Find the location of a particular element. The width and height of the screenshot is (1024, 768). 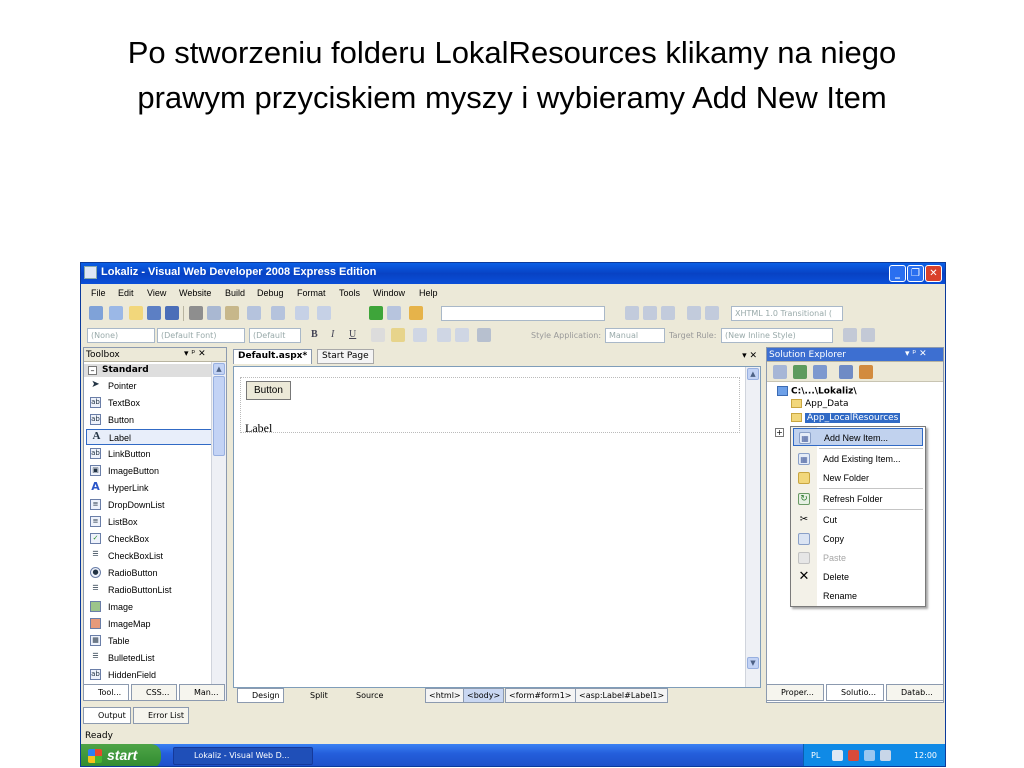

start-debugging-icon is located at coordinates (376, 313).